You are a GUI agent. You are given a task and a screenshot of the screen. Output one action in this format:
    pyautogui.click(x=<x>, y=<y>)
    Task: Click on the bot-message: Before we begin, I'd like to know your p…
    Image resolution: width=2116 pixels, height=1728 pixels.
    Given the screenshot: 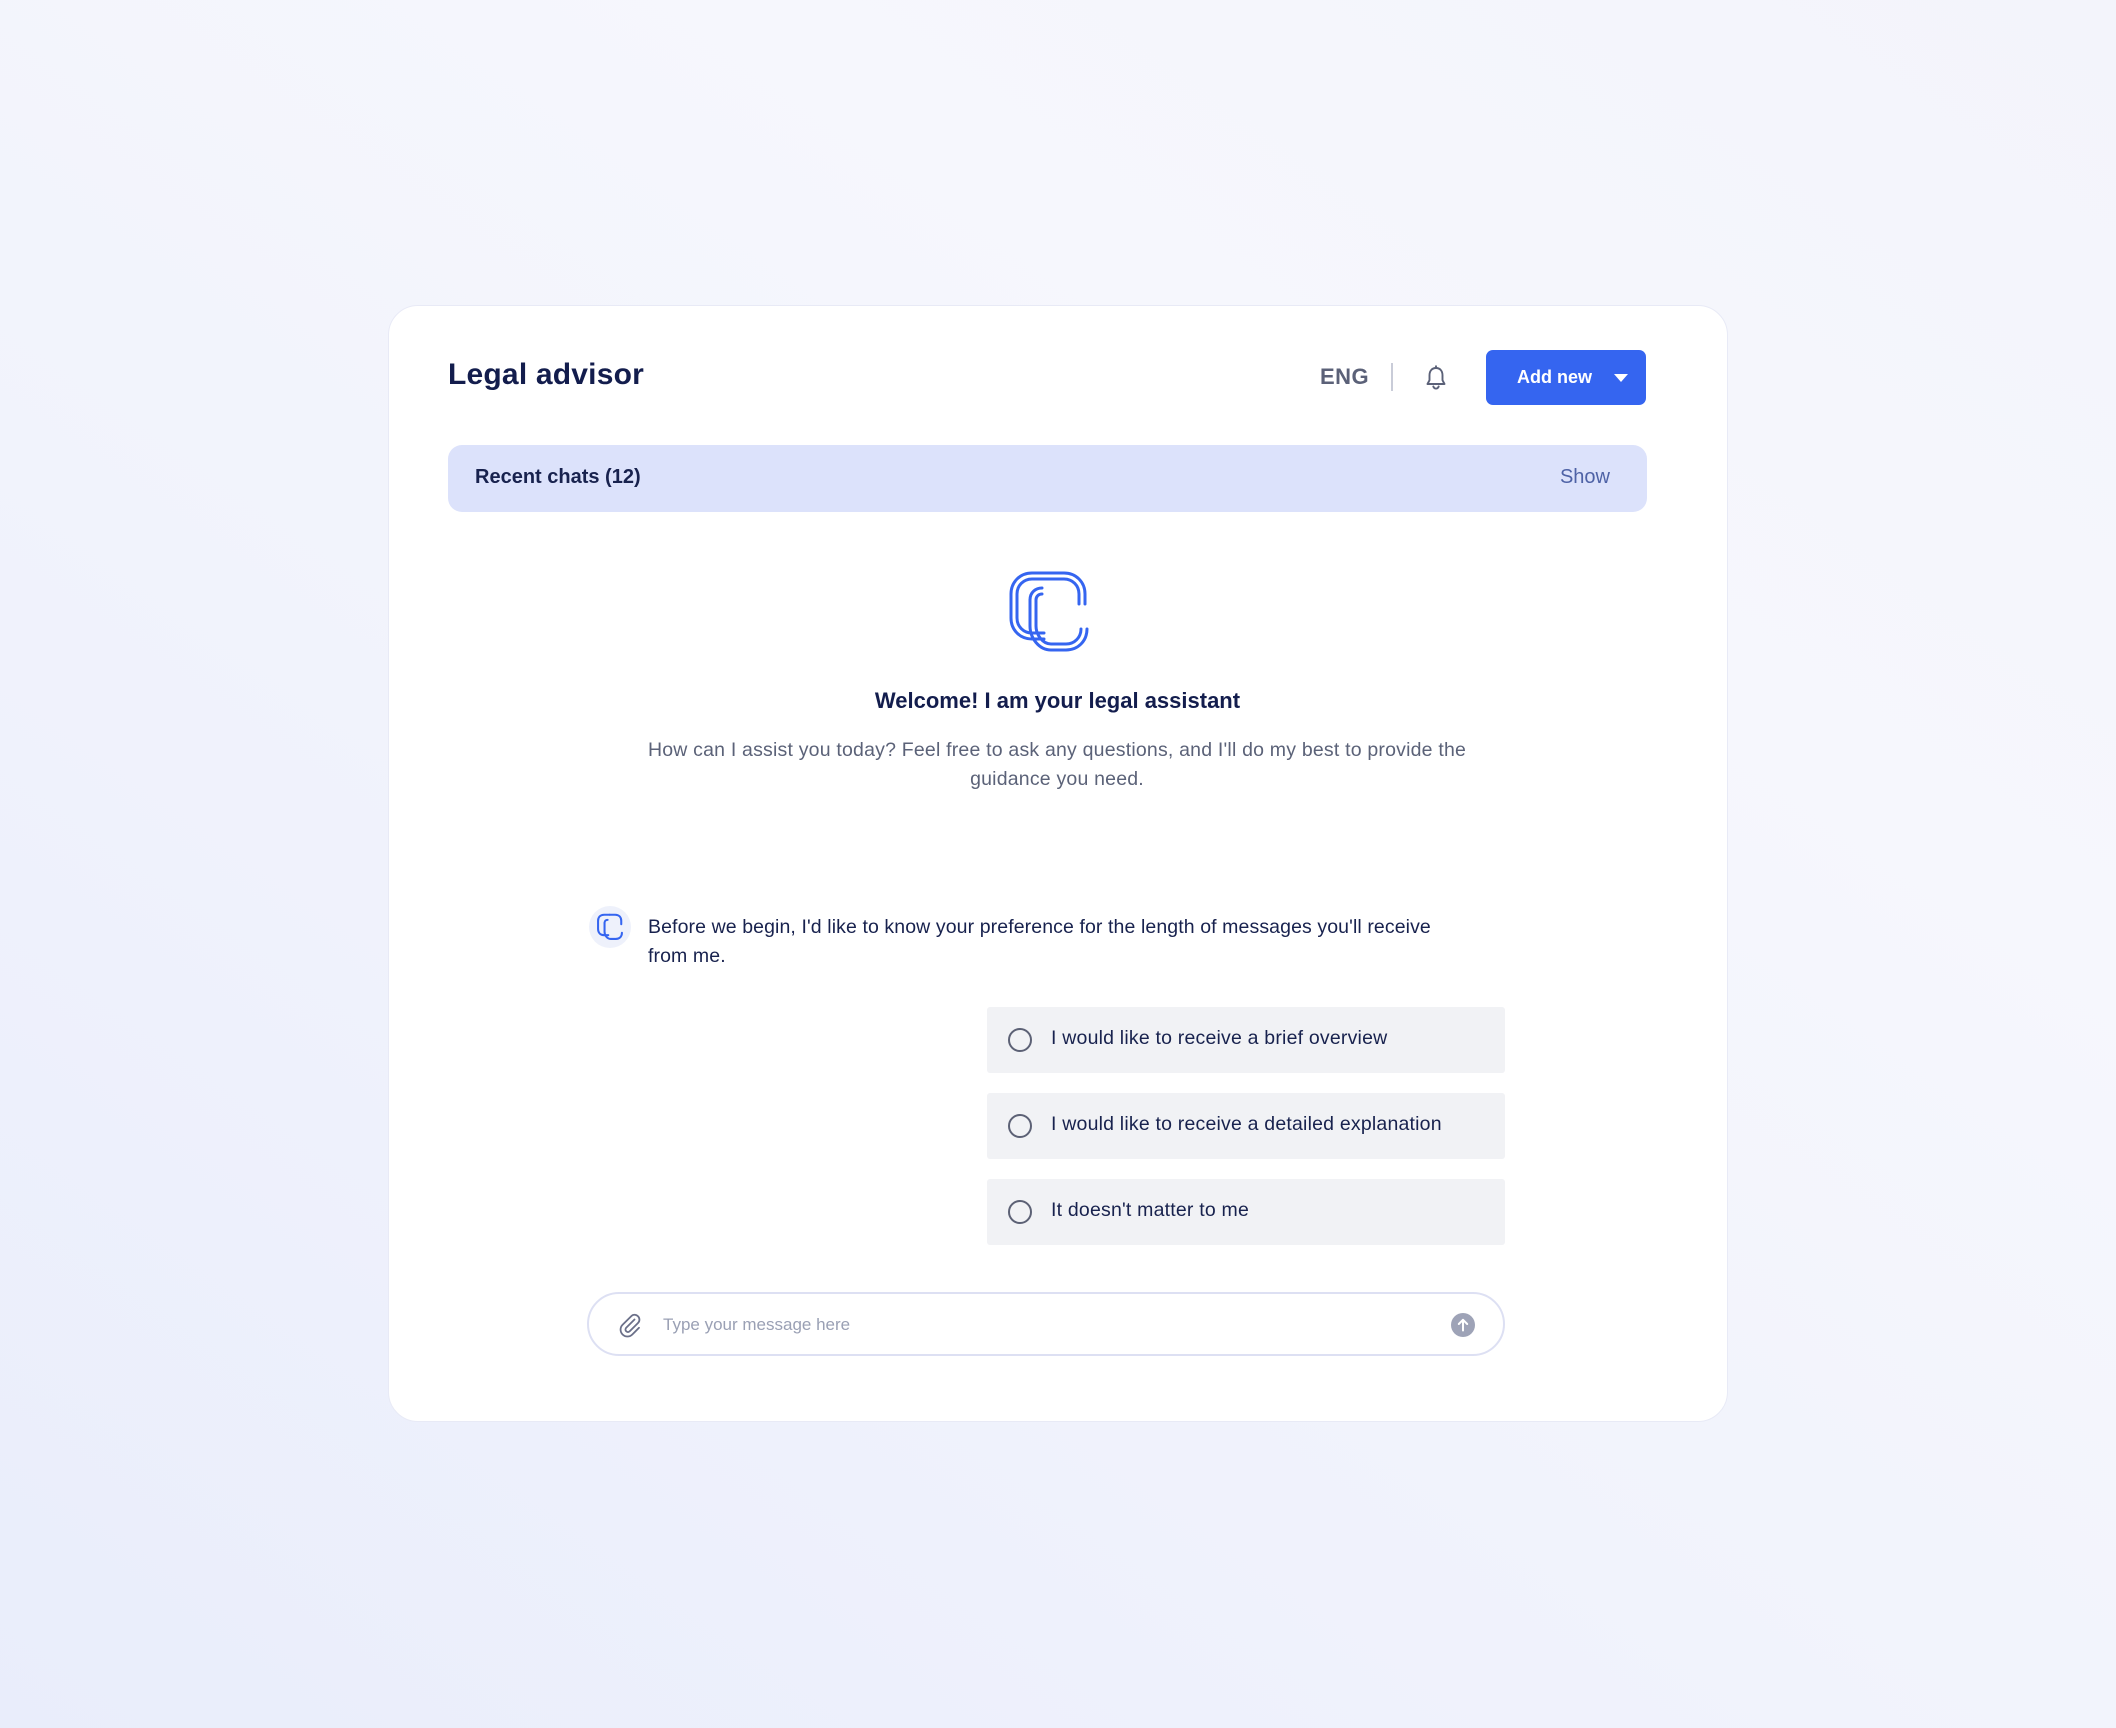 What is the action you would take?
    pyautogui.click(x=1039, y=941)
    